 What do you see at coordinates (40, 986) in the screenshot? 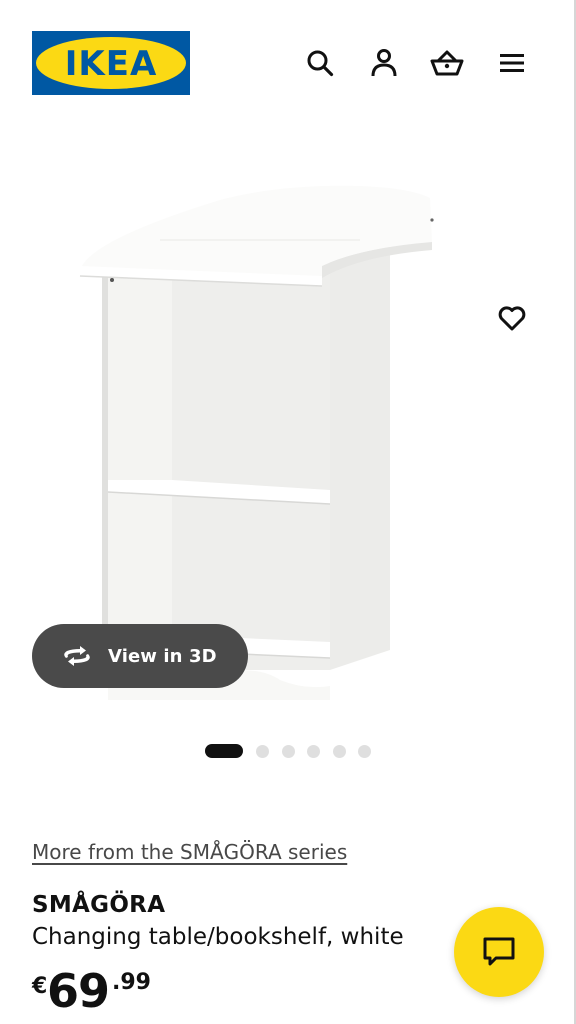
I see `price-currency: €` at bounding box center [40, 986].